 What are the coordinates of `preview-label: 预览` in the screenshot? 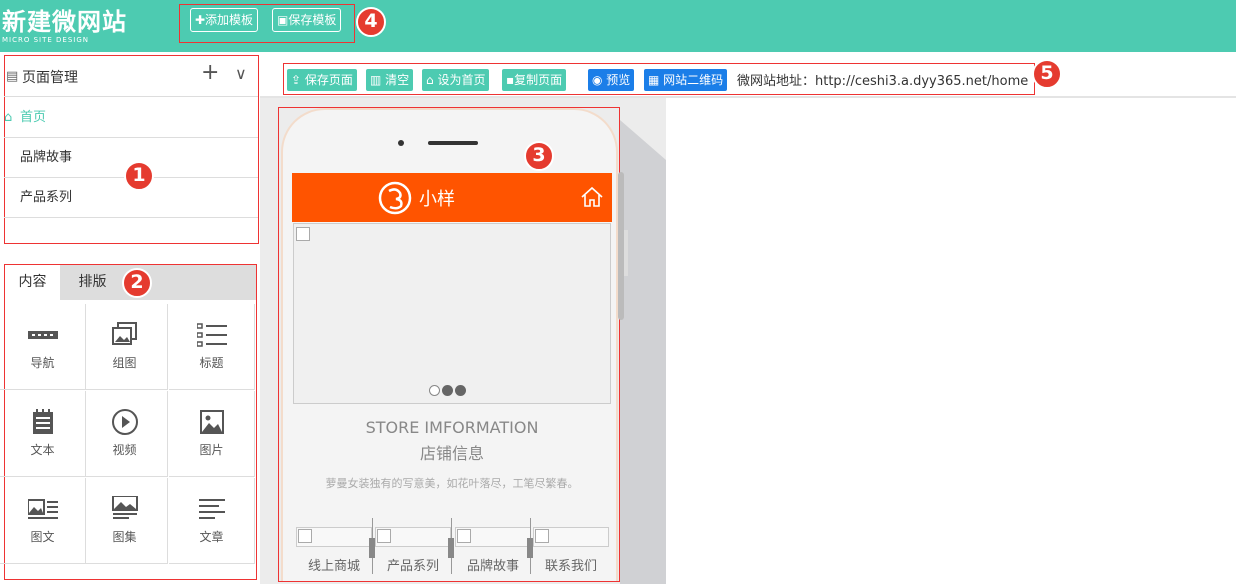 It's located at (618, 80).